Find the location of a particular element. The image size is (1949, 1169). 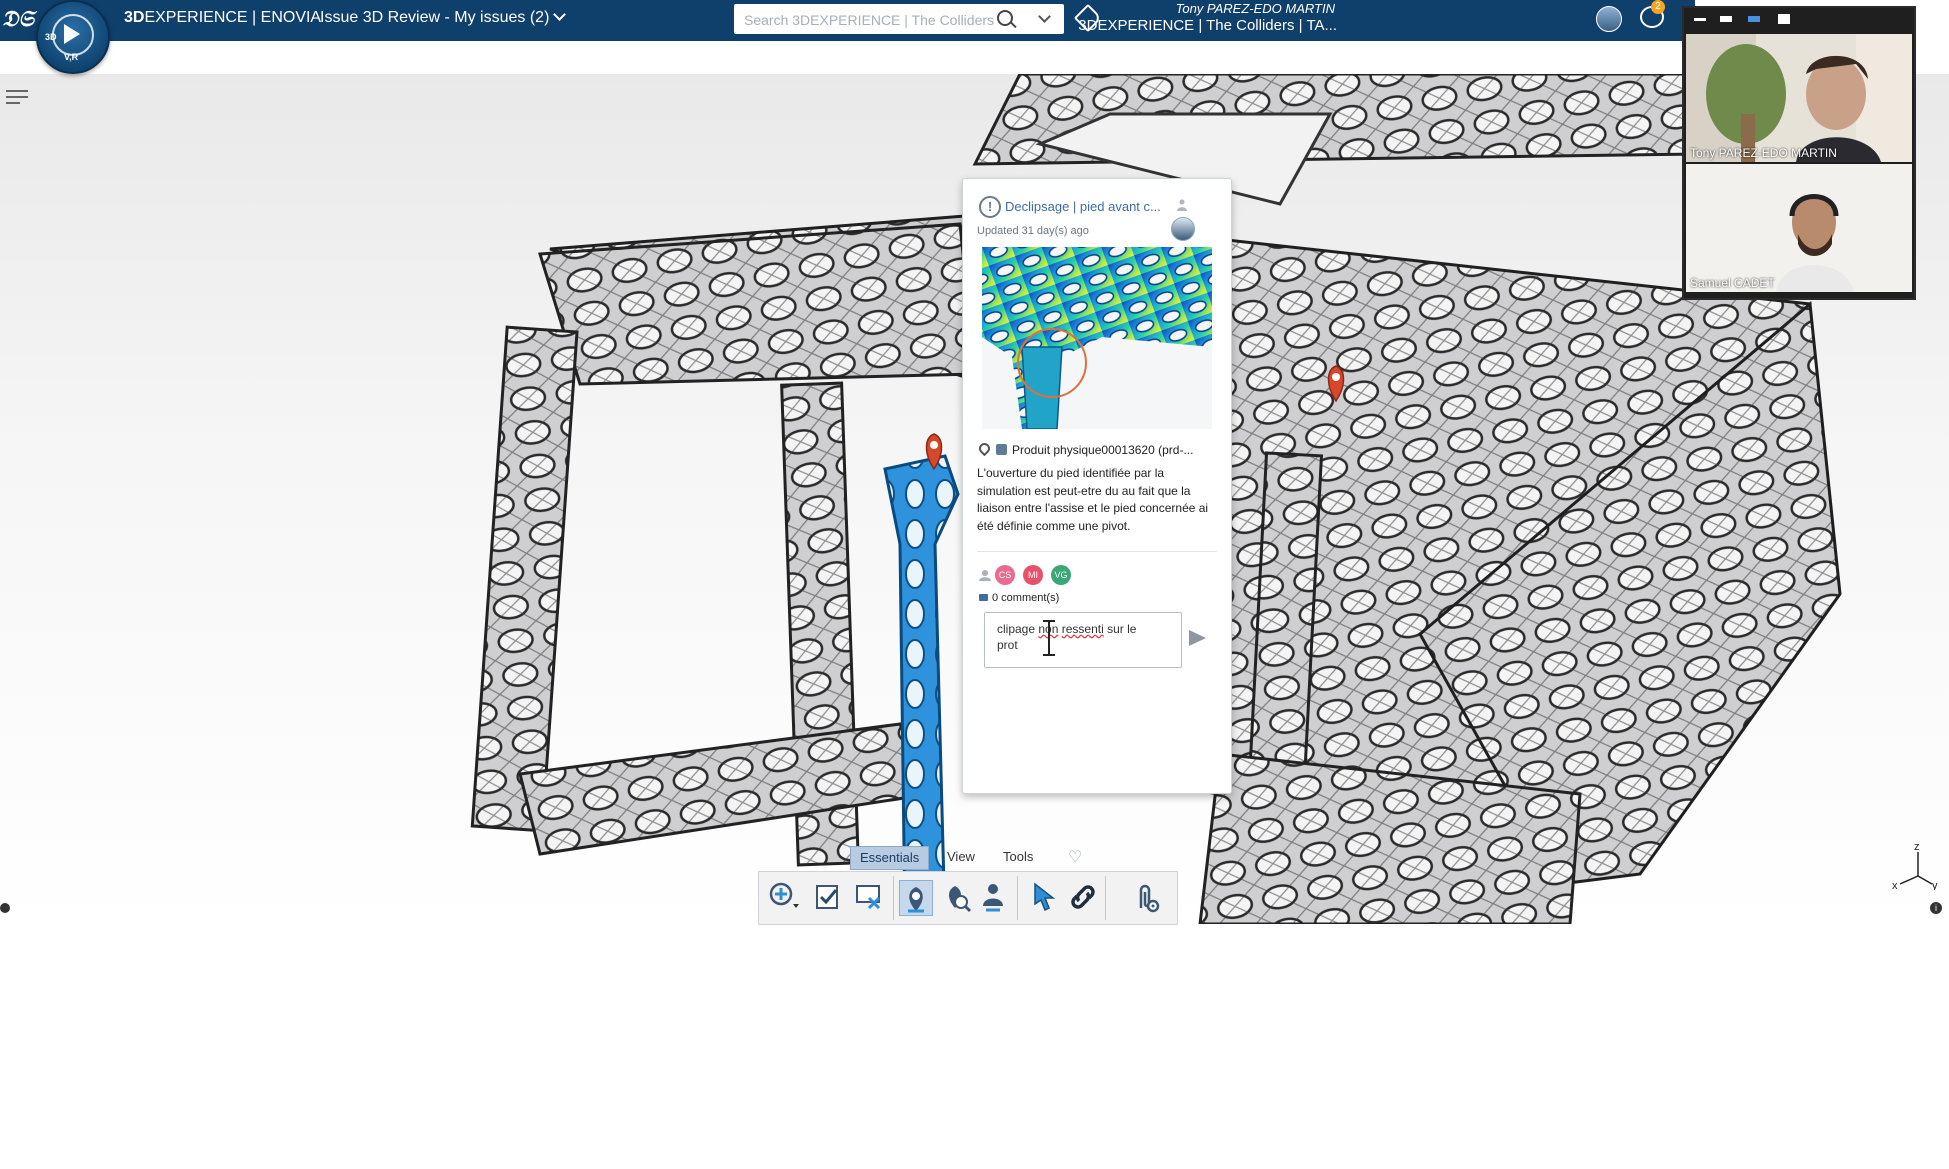

product-icon is located at coordinates (1001, 449).